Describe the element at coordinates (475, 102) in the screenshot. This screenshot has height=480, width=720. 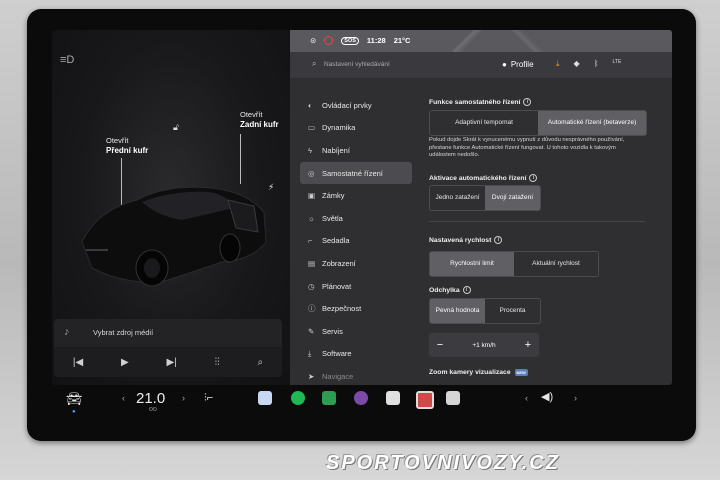
I see `section-title: Funkce samostatného řízení` at that location.